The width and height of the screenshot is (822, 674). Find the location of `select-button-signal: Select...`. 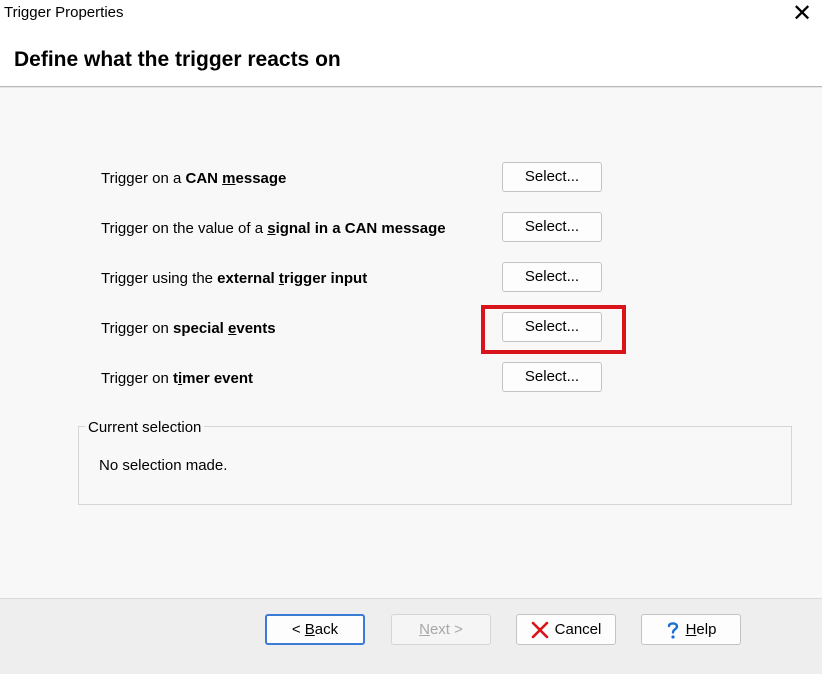

select-button-signal: Select... is located at coordinates (552, 227).